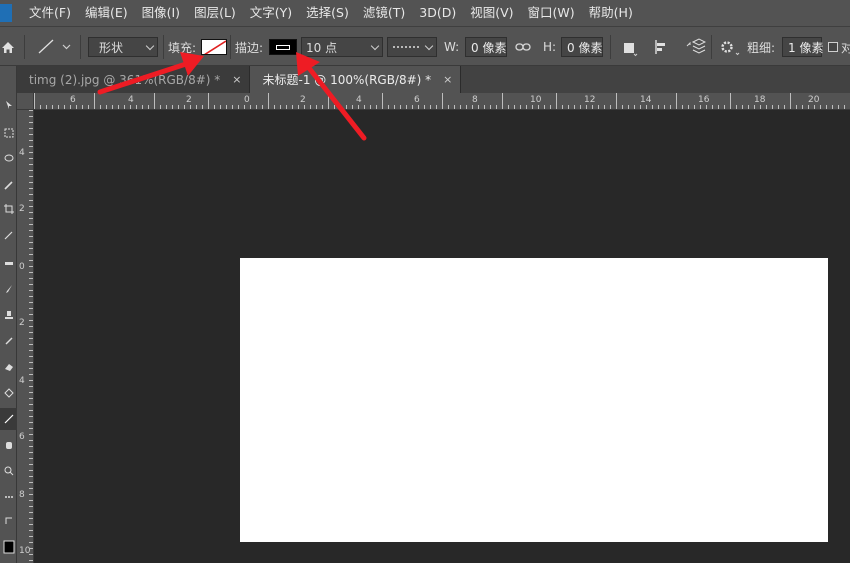 The image size is (850, 563). I want to click on color-swatches-icon, so click(8, 547).